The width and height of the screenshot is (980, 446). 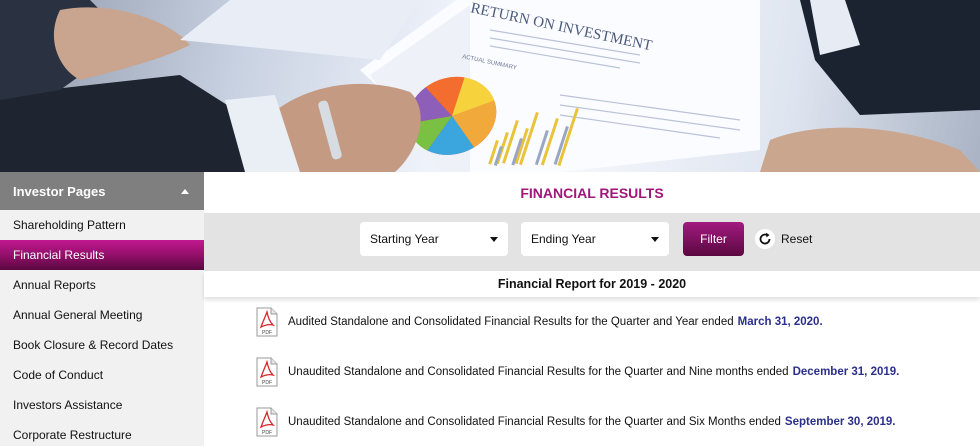 I want to click on refresh-icon, so click(x=765, y=239).